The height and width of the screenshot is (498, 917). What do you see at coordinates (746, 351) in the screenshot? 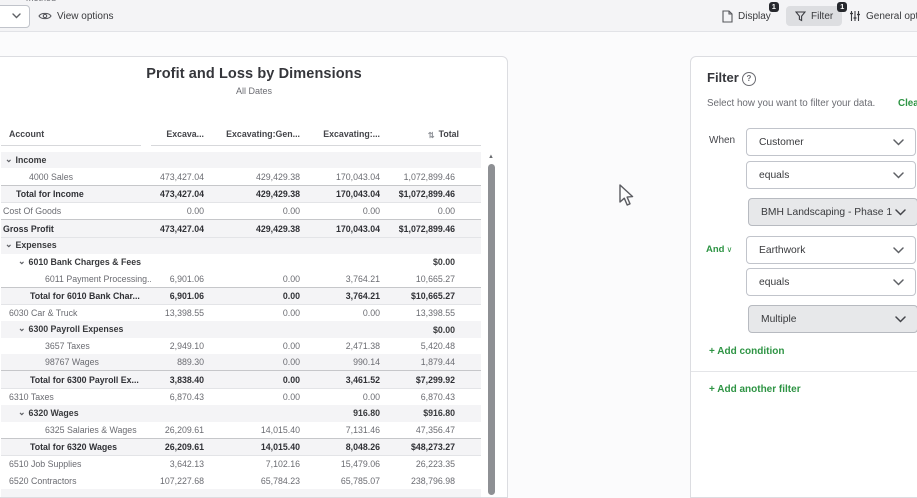
I see `add-condition-link: + Add condition` at bounding box center [746, 351].